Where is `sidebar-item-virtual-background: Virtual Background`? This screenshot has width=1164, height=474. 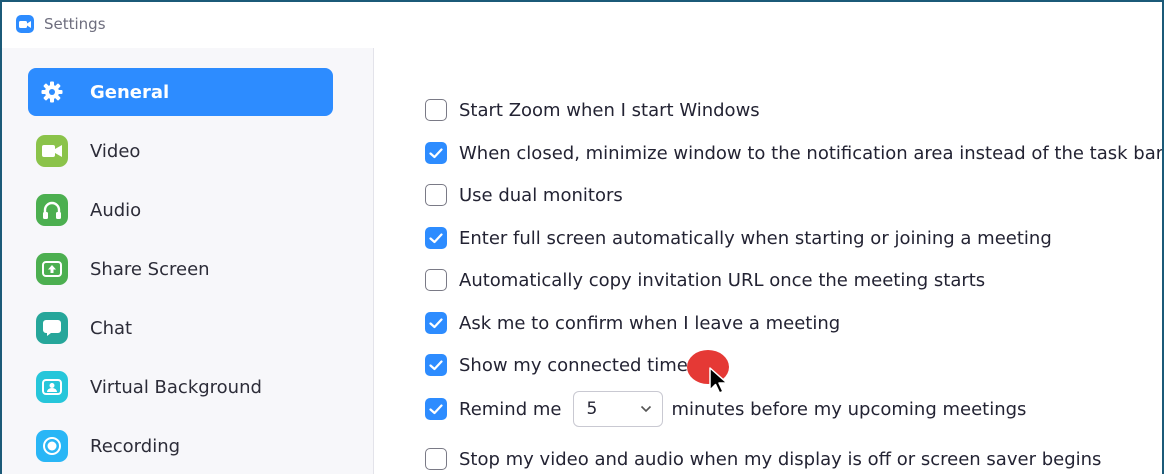 sidebar-item-virtual-background: Virtual Background is located at coordinates (180, 387).